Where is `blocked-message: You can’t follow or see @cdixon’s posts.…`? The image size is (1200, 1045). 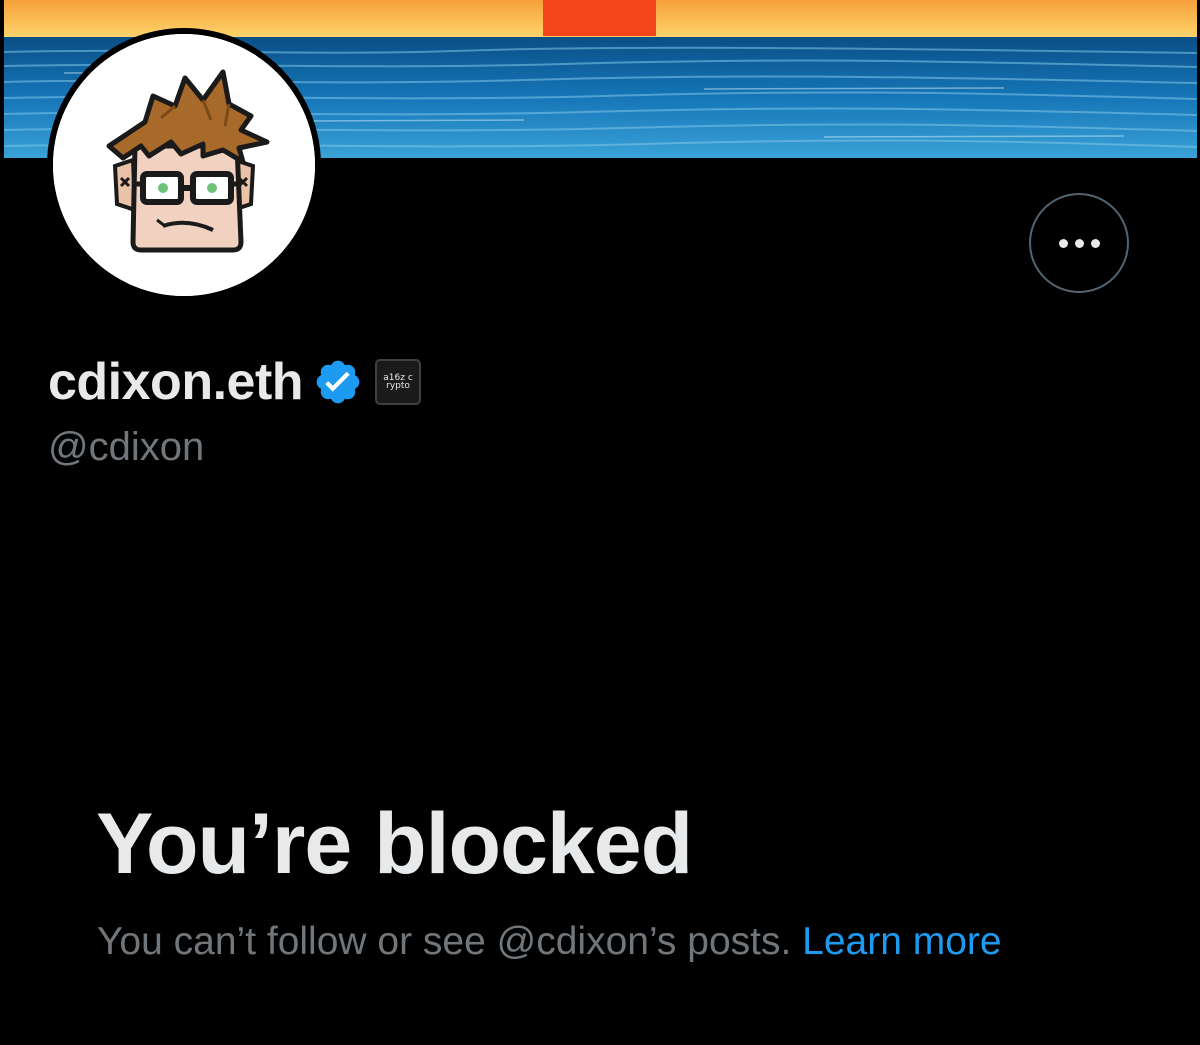 blocked-message: You can’t follow or see @cdixon’s posts.… is located at coordinates (549, 942).